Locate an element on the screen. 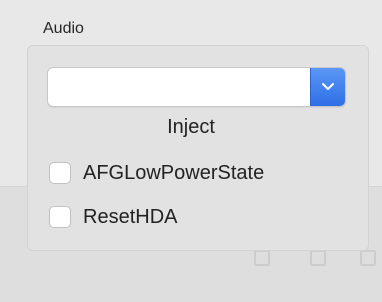 This screenshot has width=382, height=302. inject-dropdown-button is located at coordinates (327, 87).